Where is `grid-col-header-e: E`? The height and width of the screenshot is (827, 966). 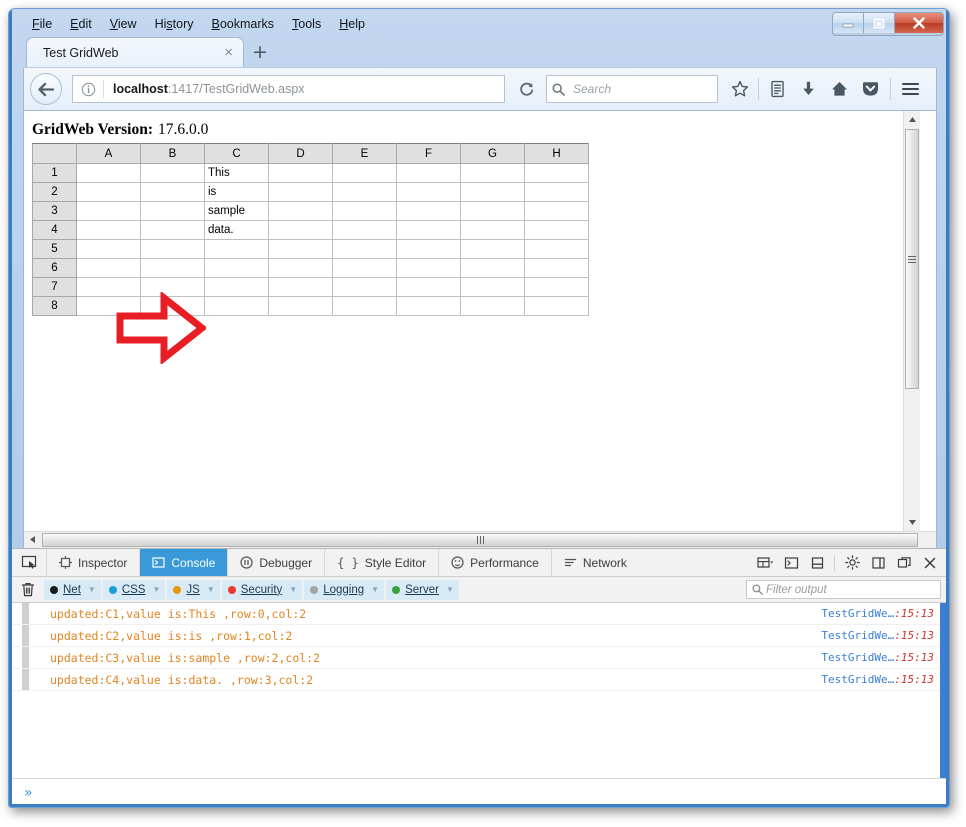
grid-col-header-e: E is located at coordinates (364, 153).